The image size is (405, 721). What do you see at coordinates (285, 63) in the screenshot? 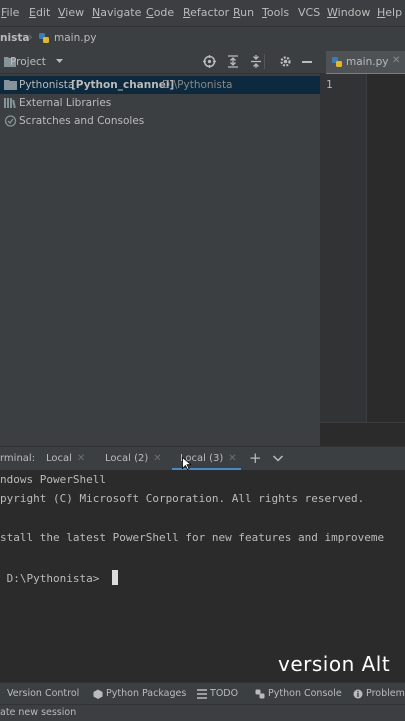
I see `gear-icon` at bounding box center [285, 63].